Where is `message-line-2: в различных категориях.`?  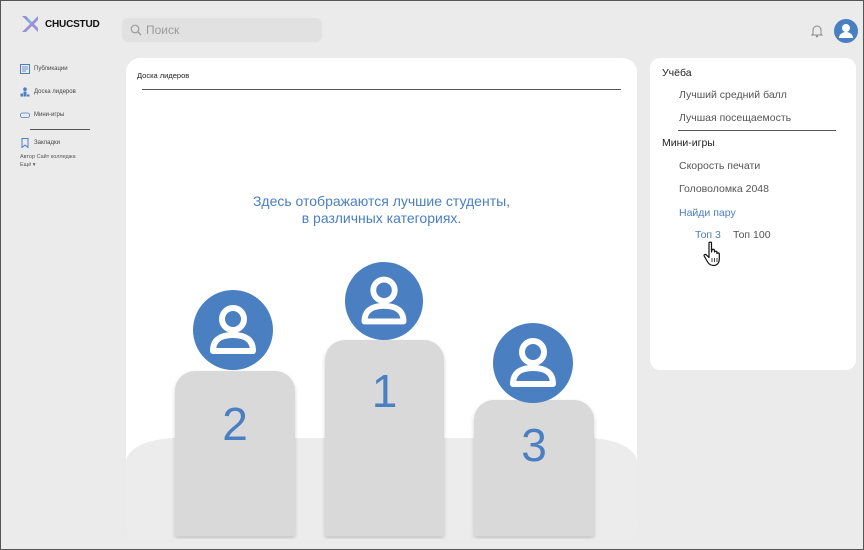
message-line-2: в различных категориях. is located at coordinates (381, 218).